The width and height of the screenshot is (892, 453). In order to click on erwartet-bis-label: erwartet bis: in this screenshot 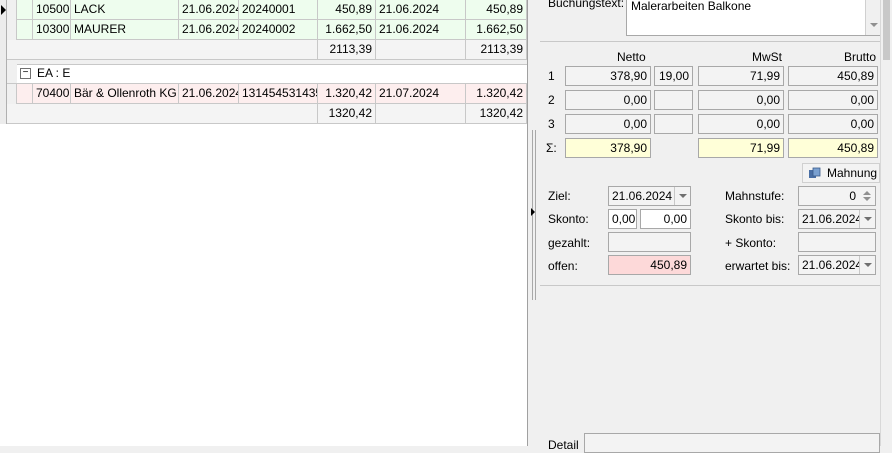, I will do `click(758, 266)`.